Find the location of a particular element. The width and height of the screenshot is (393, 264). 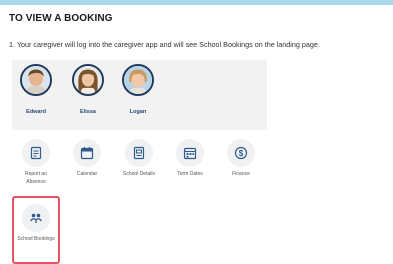

term-dates-icon is located at coordinates (190, 153).